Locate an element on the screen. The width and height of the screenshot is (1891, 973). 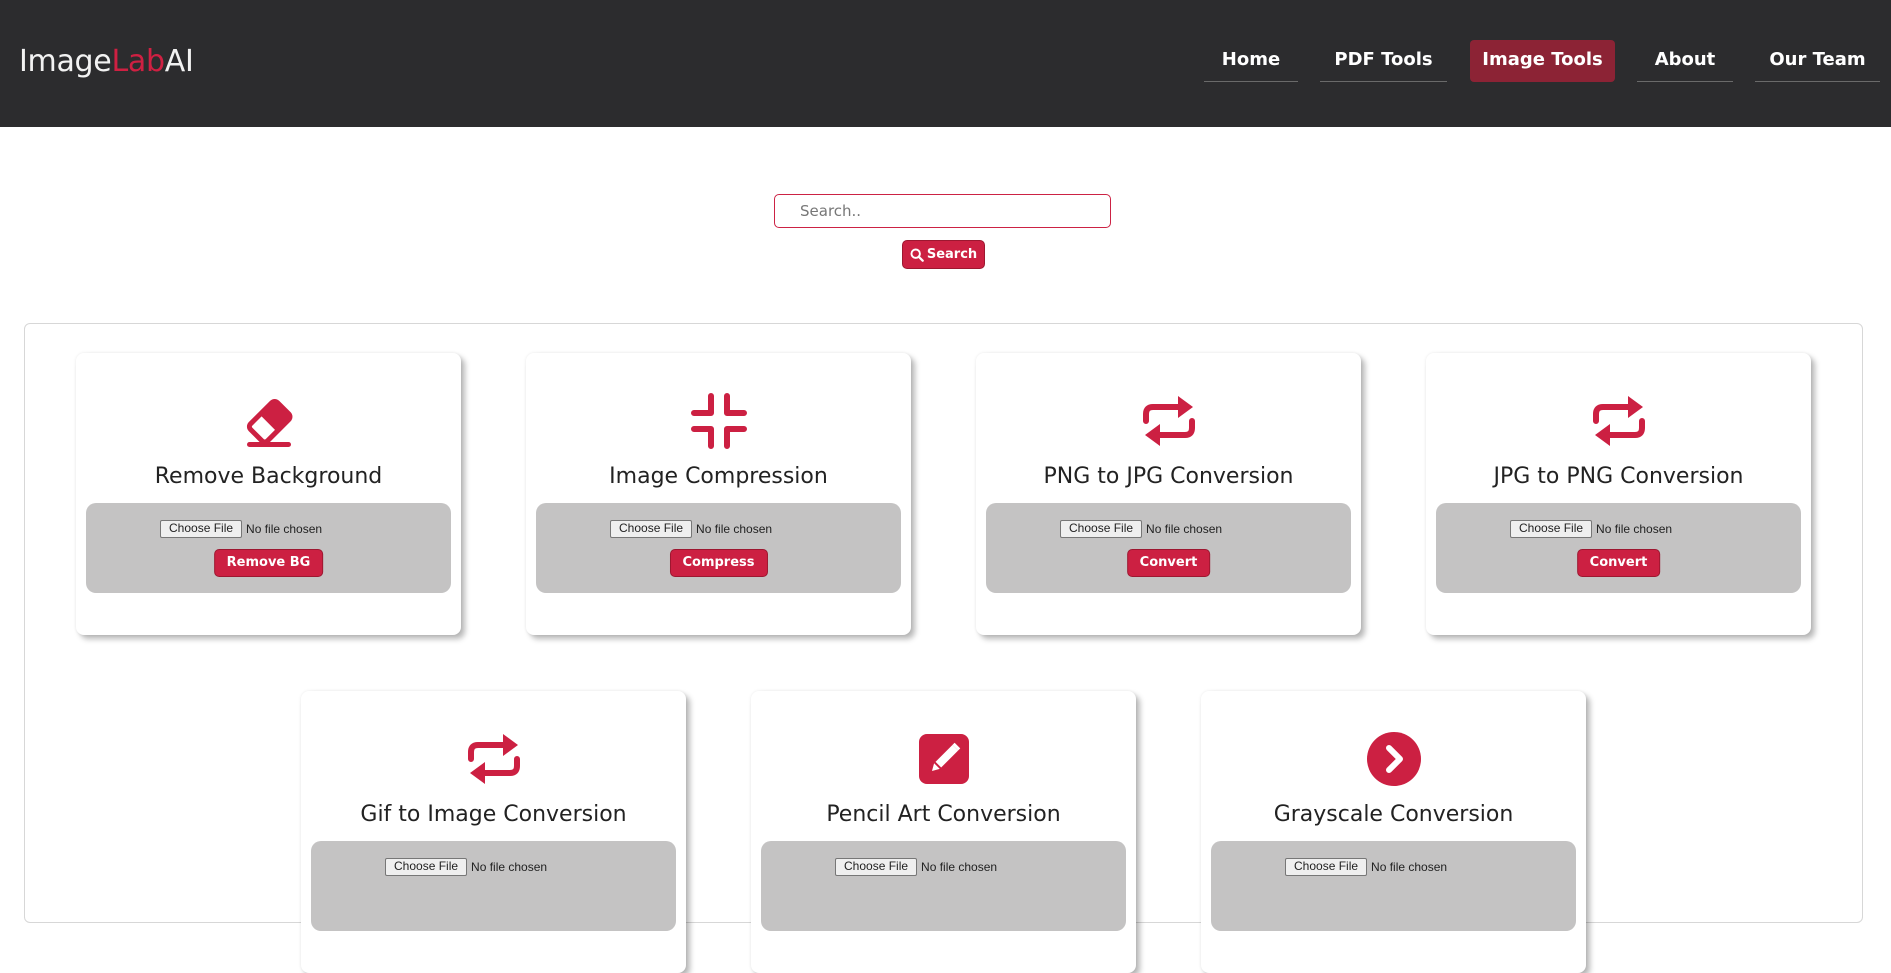
nav-pdf-tools: PDF Tools is located at coordinates (1383, 61).